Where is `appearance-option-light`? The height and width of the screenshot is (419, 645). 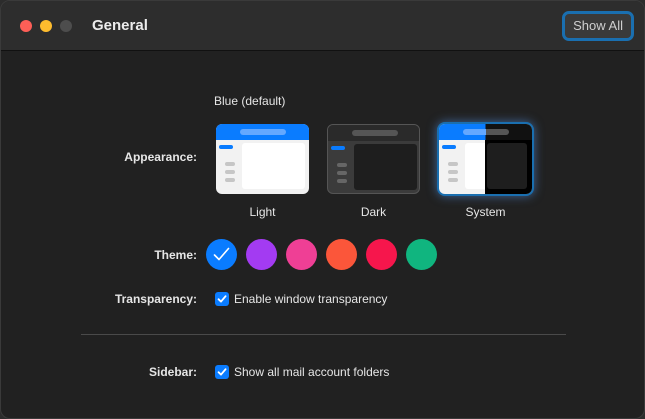
appearance-option-light is located at coordinates (262, 159).